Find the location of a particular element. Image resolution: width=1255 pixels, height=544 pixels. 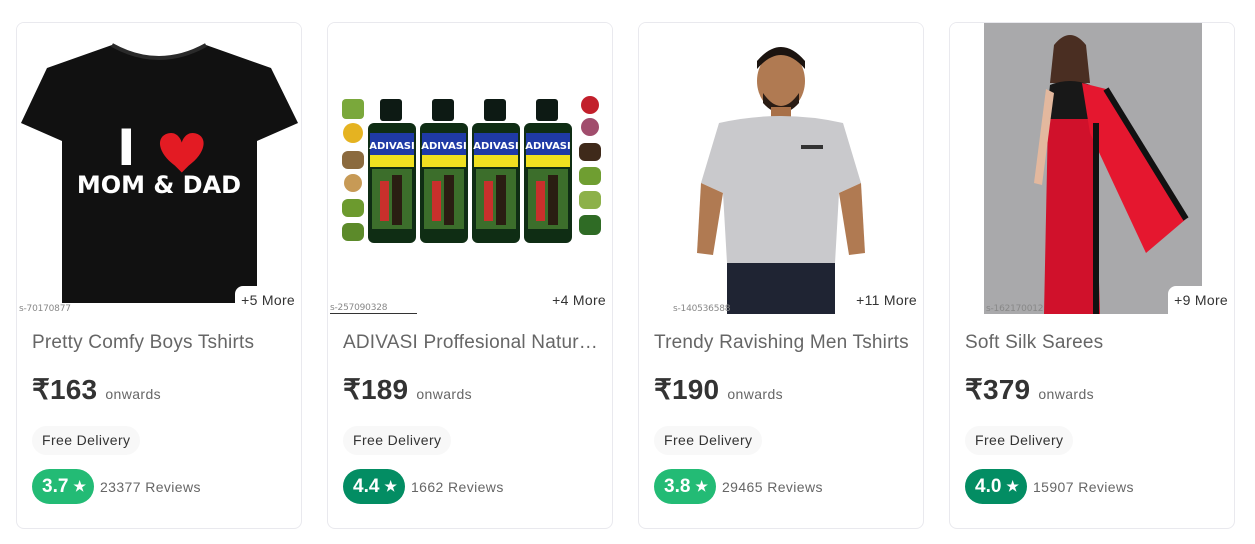

product-price: ₹163 is located at coordinates (65, 389).